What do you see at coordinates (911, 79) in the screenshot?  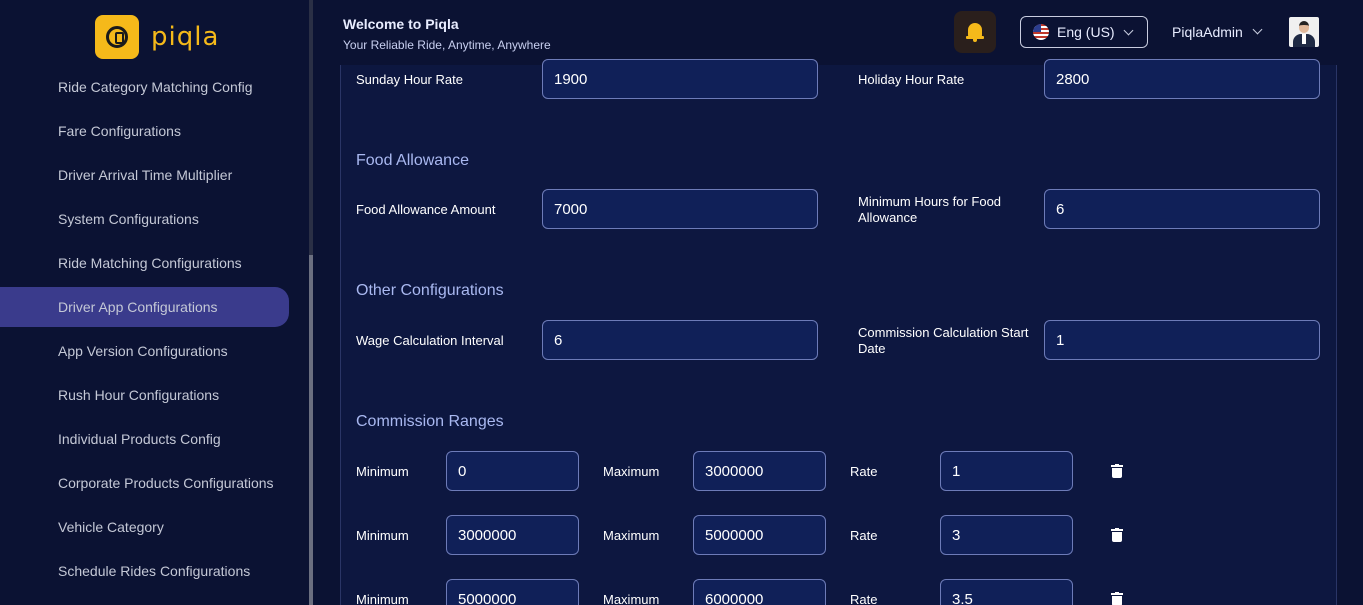 I see `holiday-hour-rate-label: Holiday Hour Rate` at bounding box center [911, 79].